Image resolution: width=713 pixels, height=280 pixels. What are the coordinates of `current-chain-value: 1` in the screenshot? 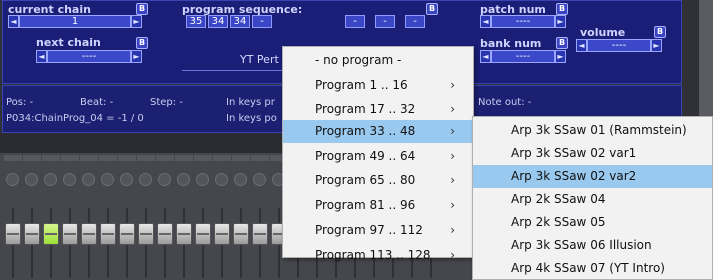 It's located at (75, 21).